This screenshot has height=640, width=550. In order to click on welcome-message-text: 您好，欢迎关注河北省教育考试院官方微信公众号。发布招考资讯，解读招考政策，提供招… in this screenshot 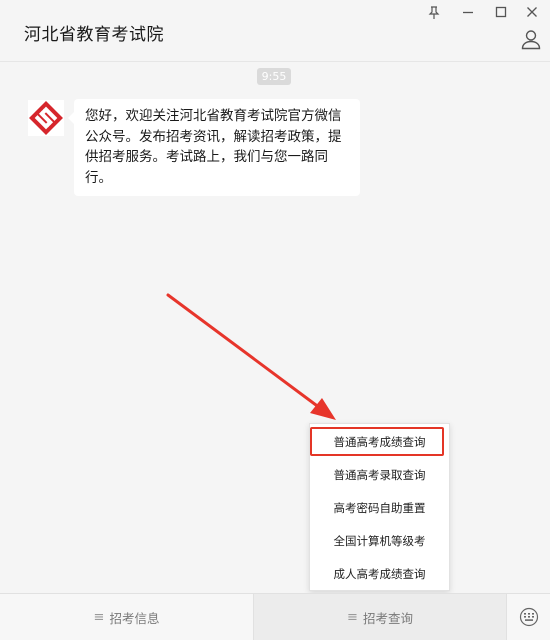, I will do `click(213, 147)`.